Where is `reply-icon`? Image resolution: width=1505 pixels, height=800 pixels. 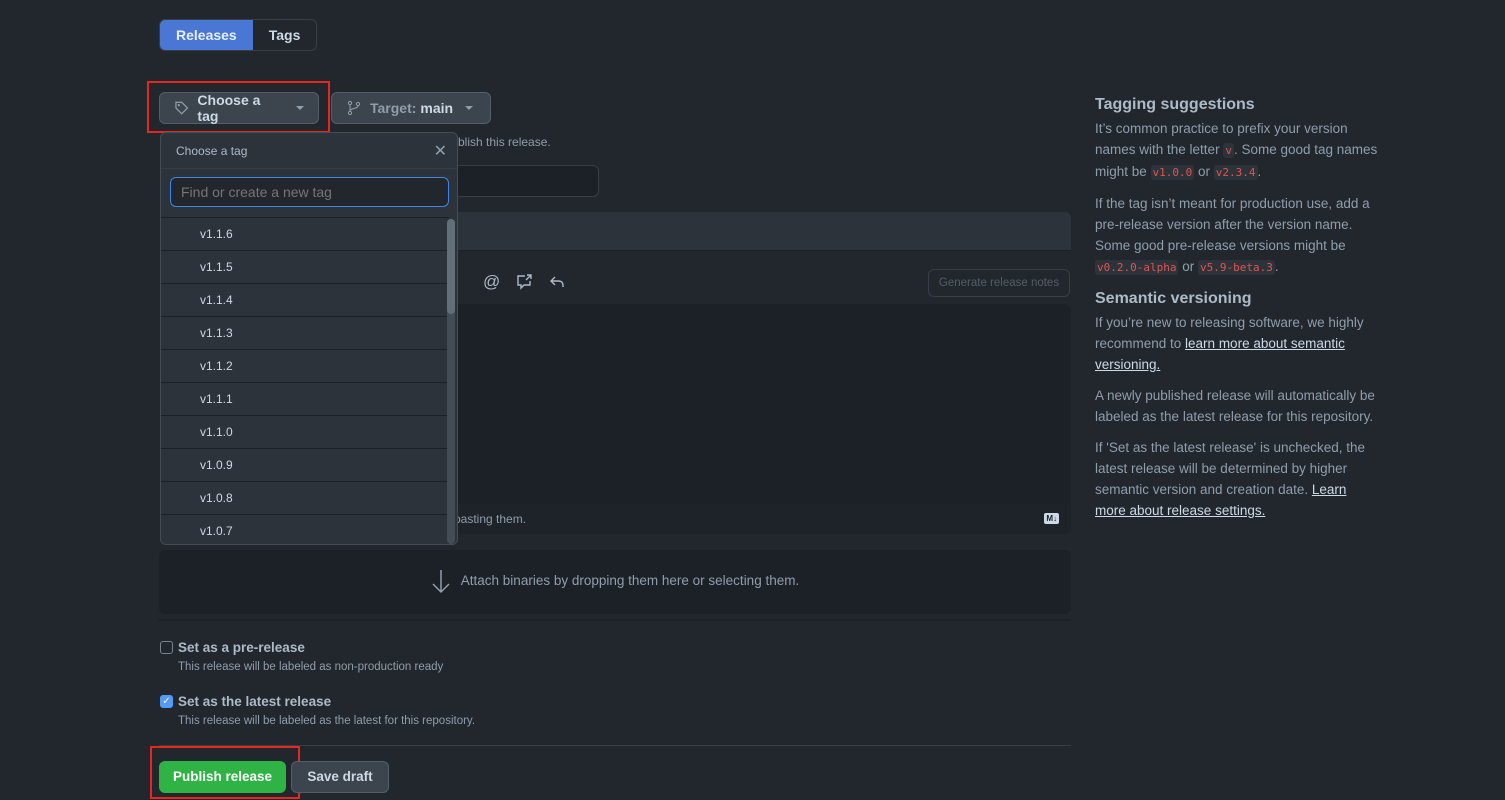 reply-icon is located at coordinates (557, 282).